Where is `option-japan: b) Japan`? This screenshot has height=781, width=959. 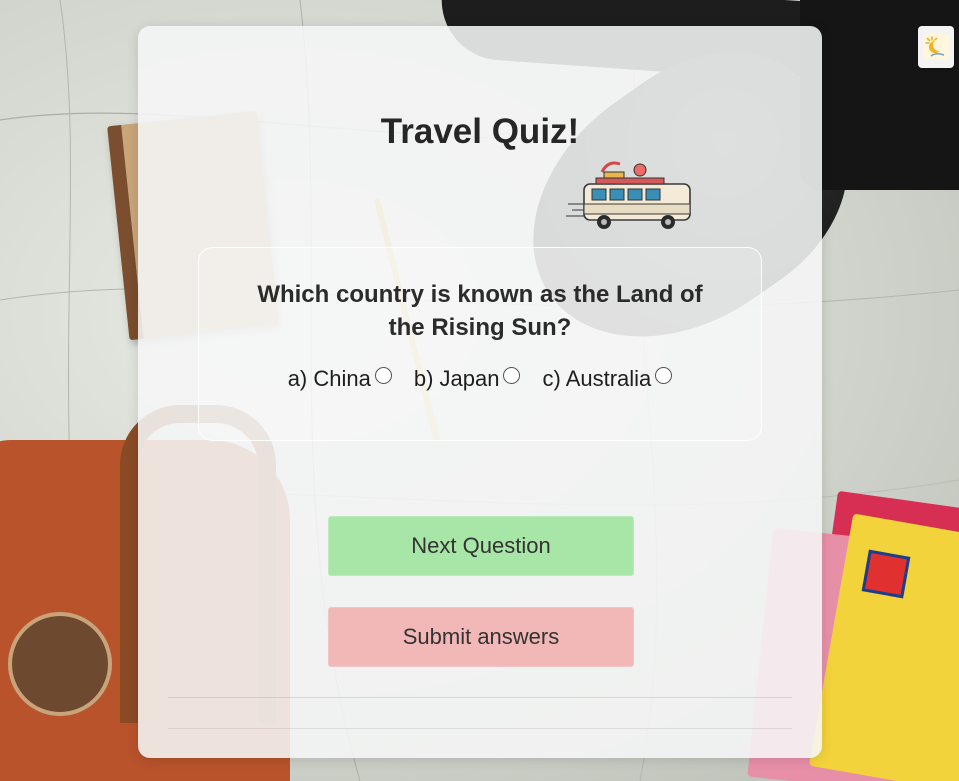
option-japan: b) Japan is located at coordinates (467, 379).